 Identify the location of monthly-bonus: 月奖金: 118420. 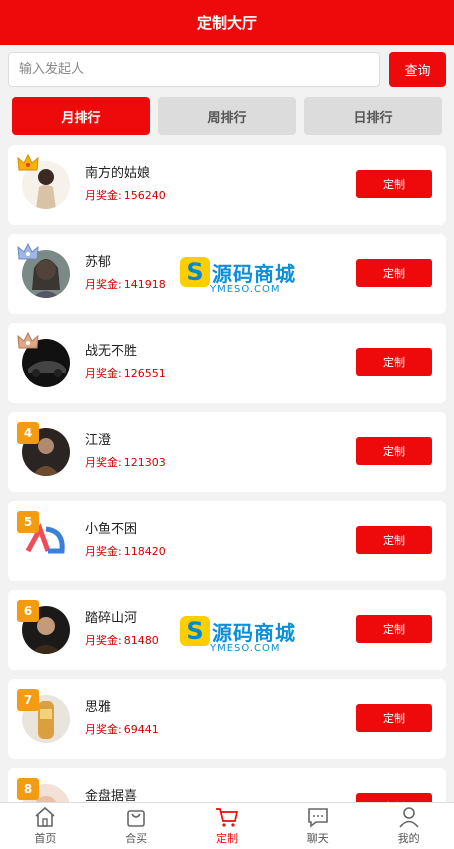
(125, 551).